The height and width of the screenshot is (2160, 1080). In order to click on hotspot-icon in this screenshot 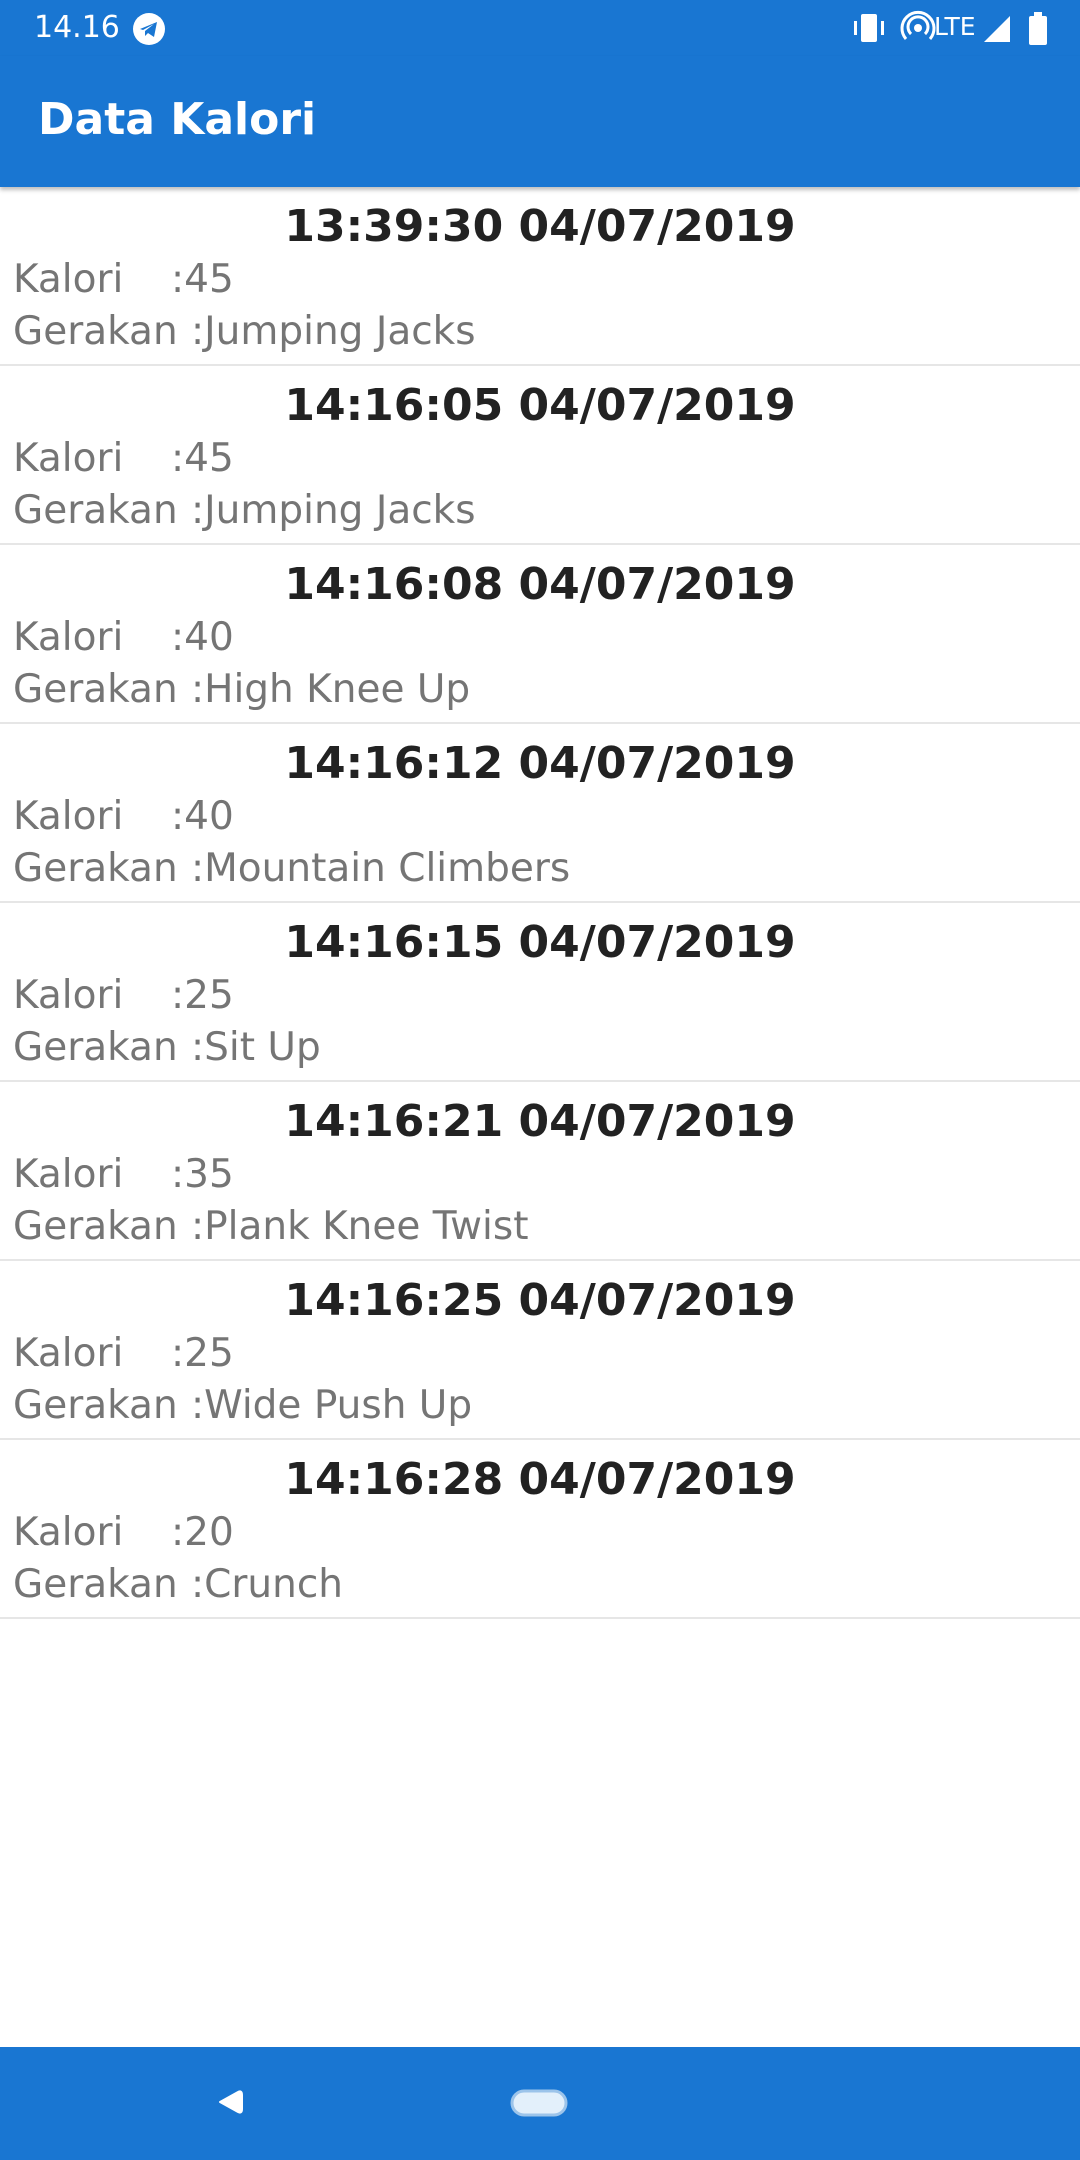, I will do `click(918, 25)`.